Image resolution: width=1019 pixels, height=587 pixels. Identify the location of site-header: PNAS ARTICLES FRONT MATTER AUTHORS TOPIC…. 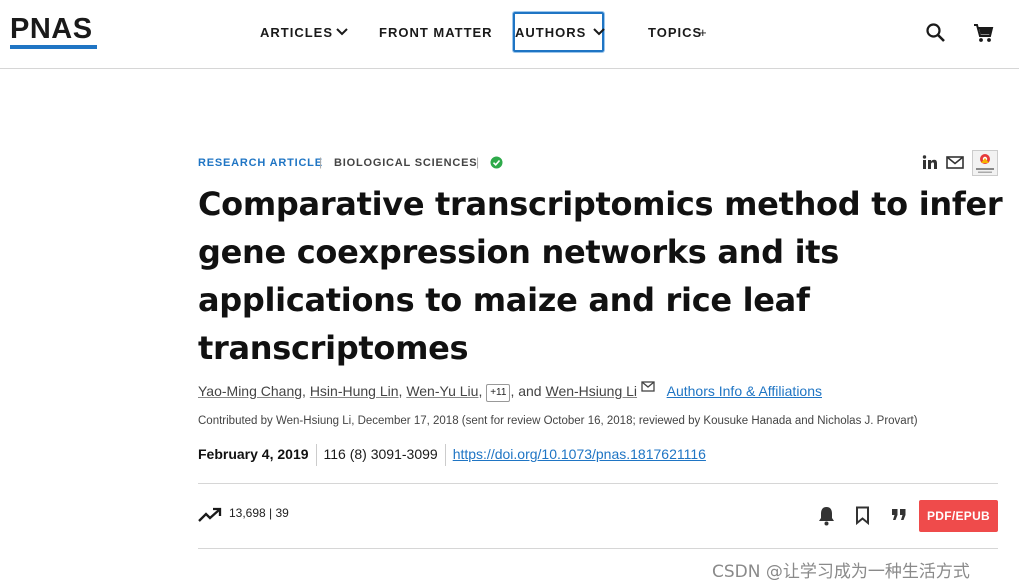
(509, 34).